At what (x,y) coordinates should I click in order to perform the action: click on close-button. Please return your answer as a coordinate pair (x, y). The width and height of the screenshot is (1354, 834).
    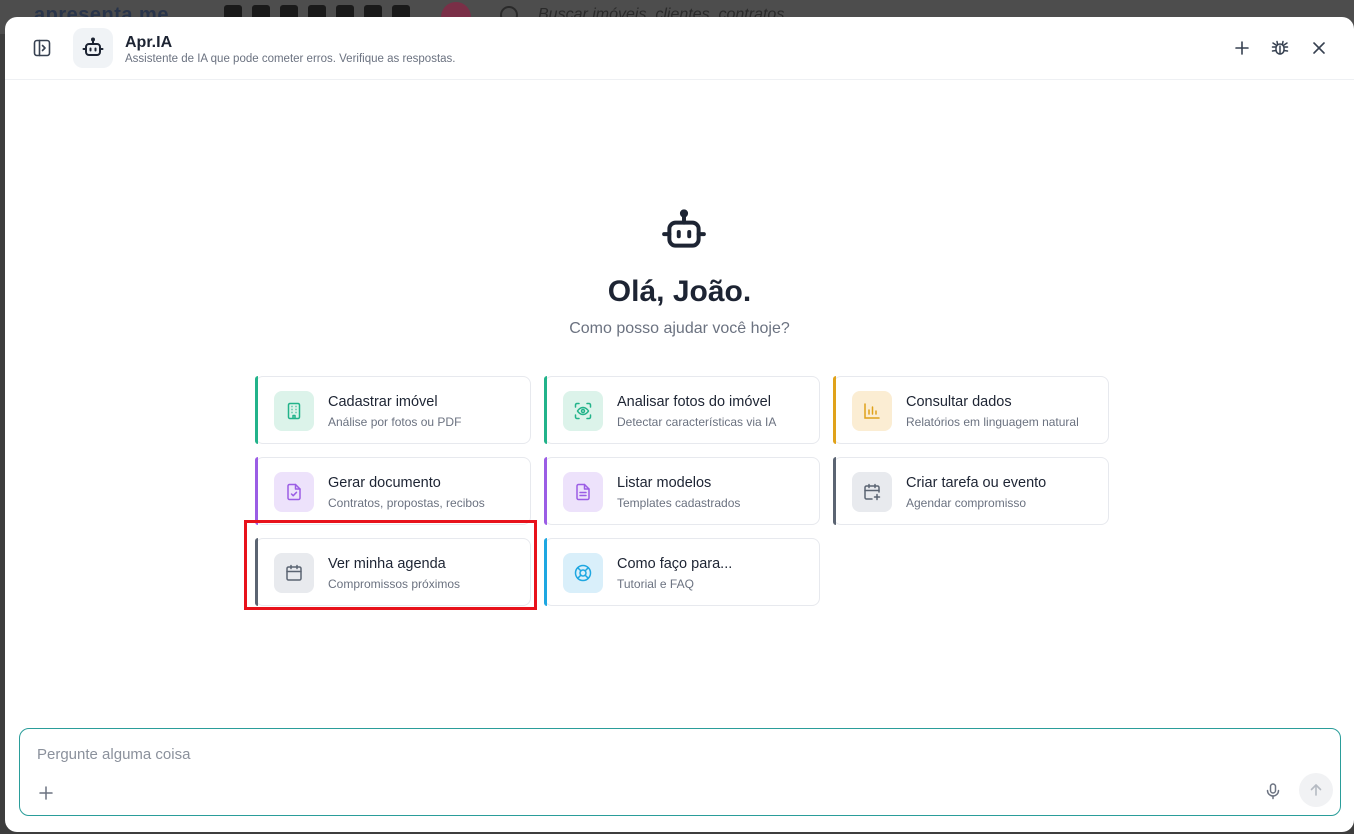
    Looking at the image, I should click on (1319, 48).